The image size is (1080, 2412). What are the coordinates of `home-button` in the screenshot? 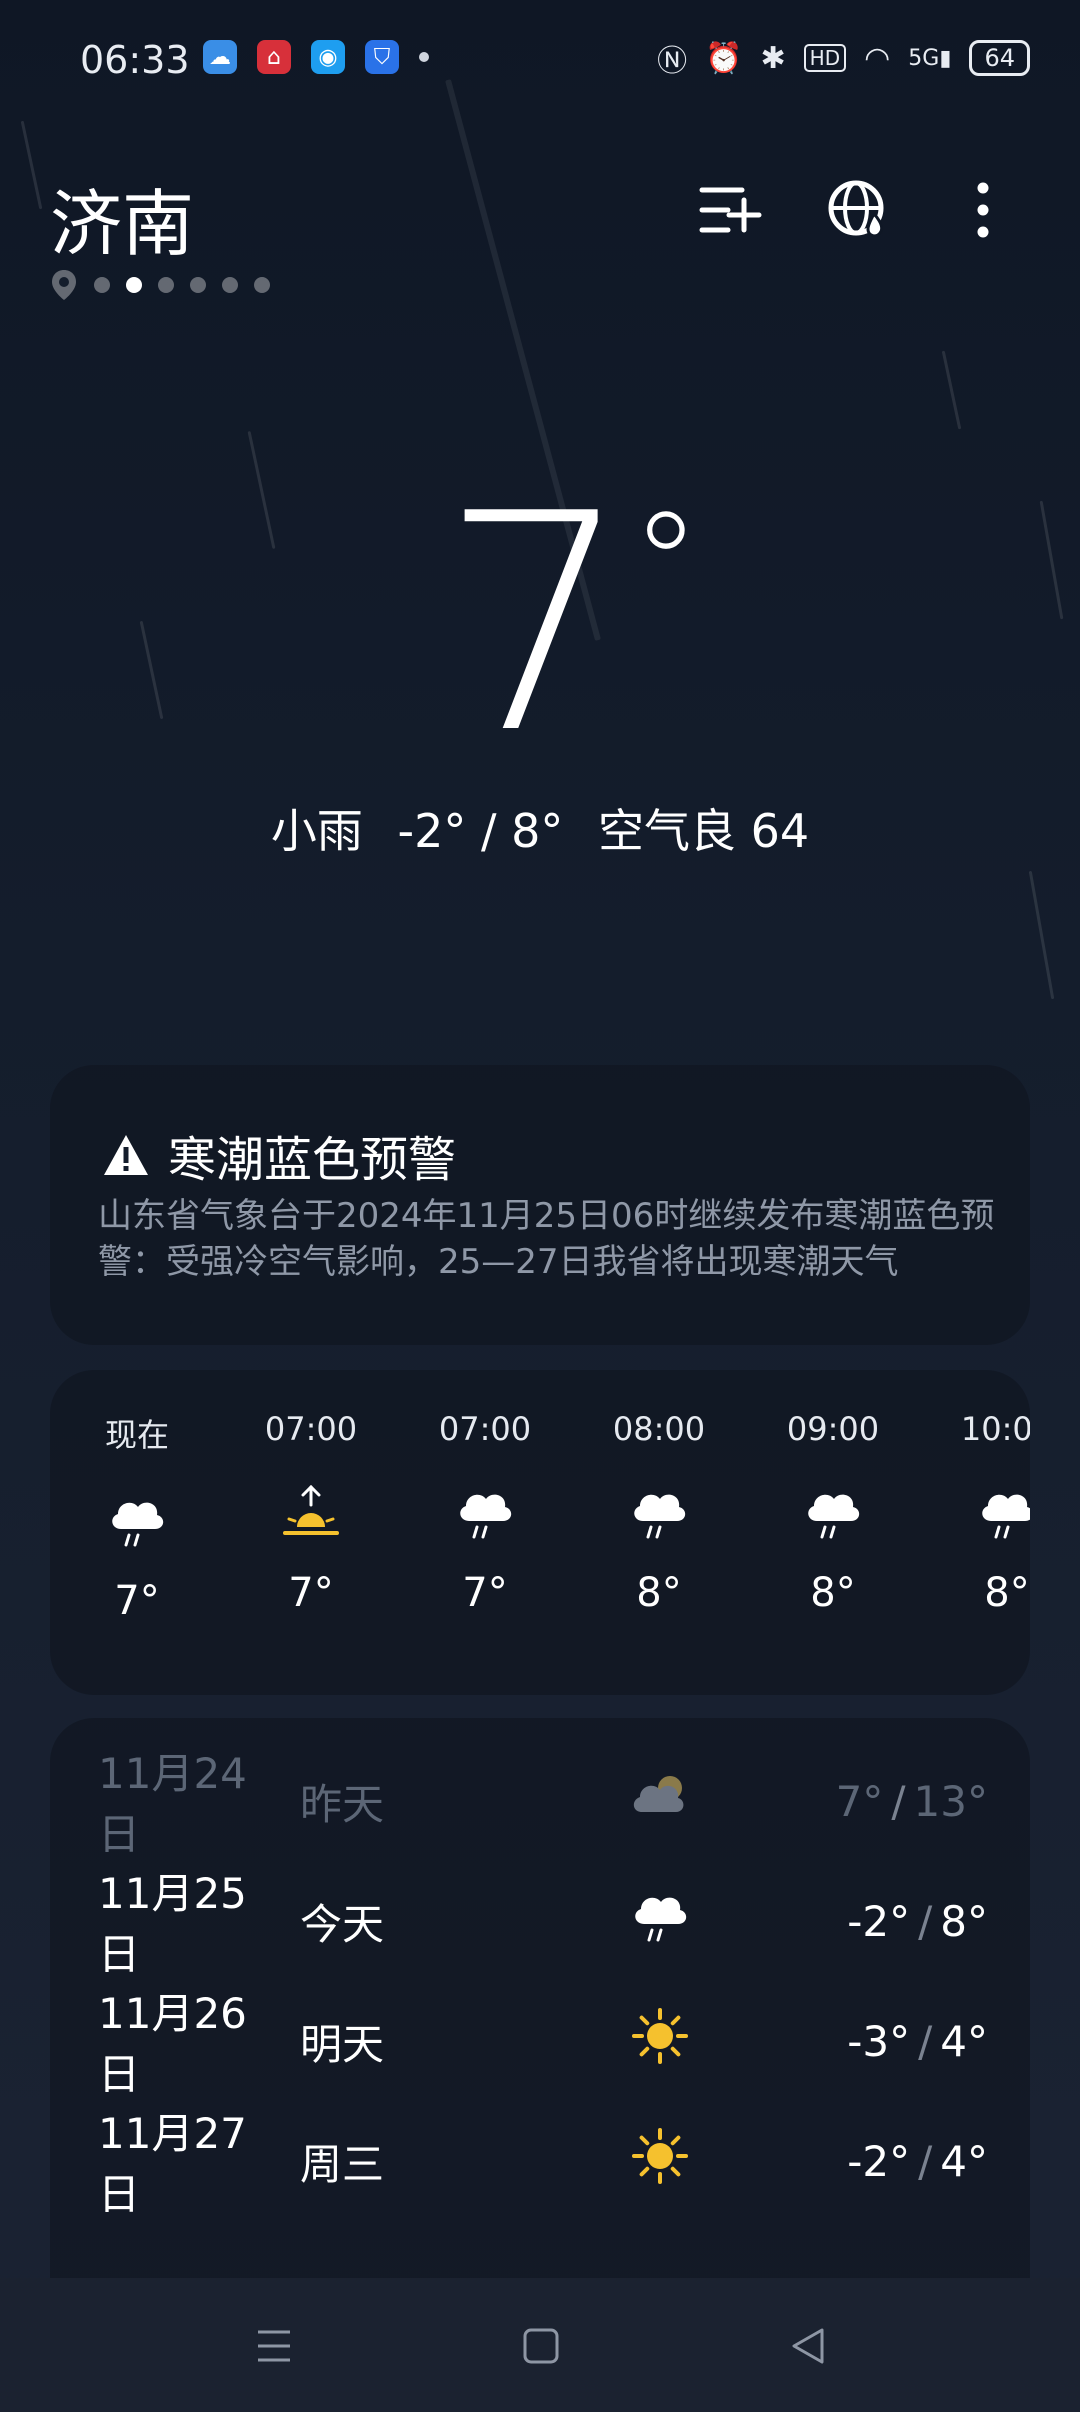 It's located at (541, 2346).